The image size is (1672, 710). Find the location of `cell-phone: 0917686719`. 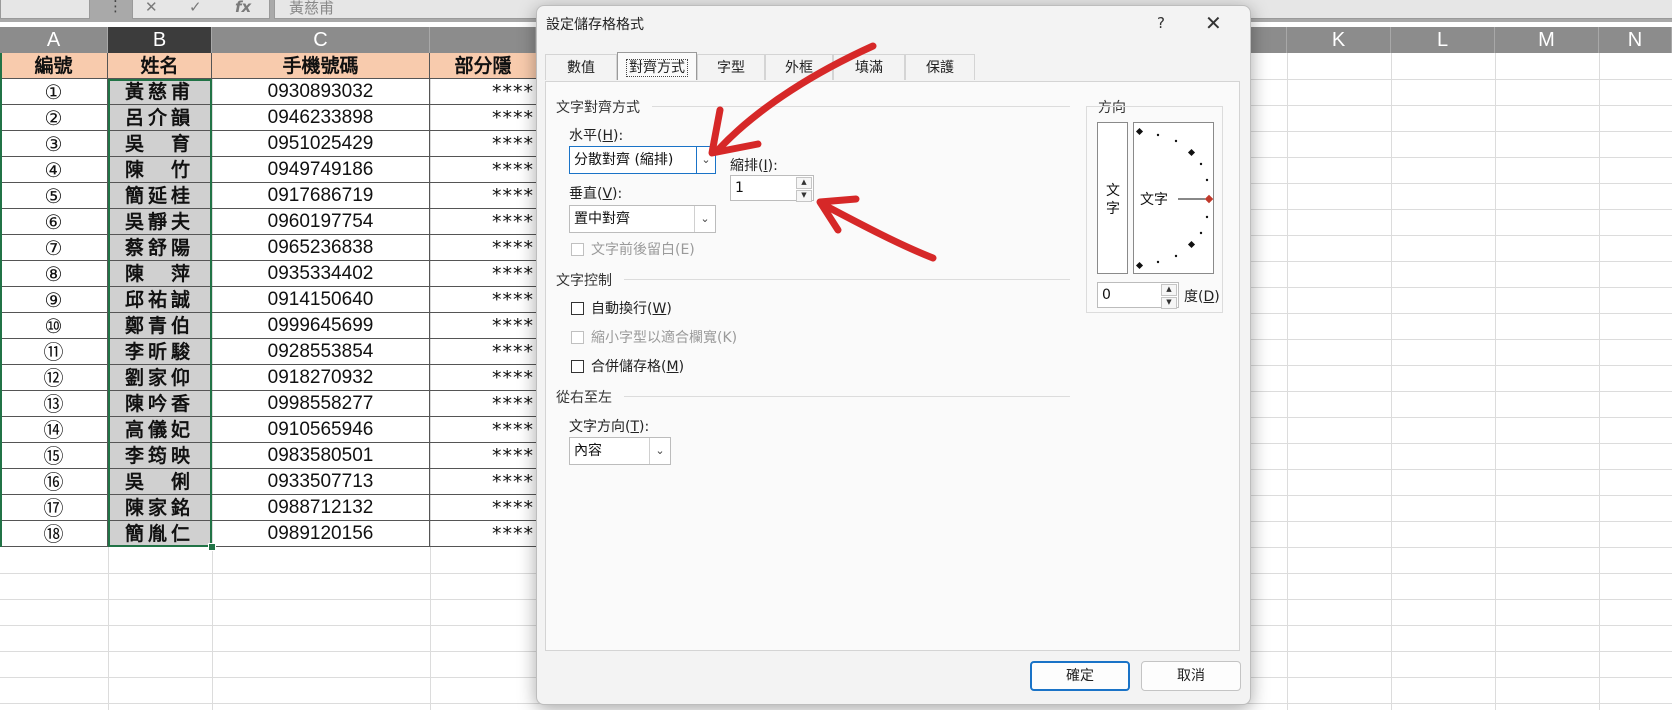

cell-phone: 0917686719 is located at coordinates (321, 196).